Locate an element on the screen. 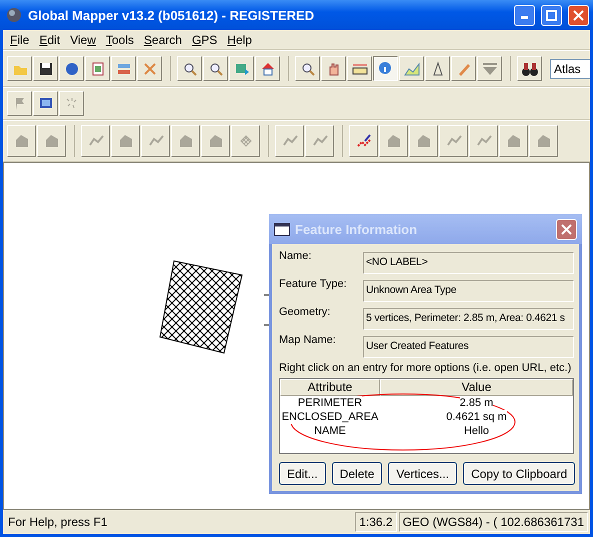 The image size is (593, 537). status-pane: GEO (WGS84) - ( 102.686361731 is located at coordinates (493, 522).